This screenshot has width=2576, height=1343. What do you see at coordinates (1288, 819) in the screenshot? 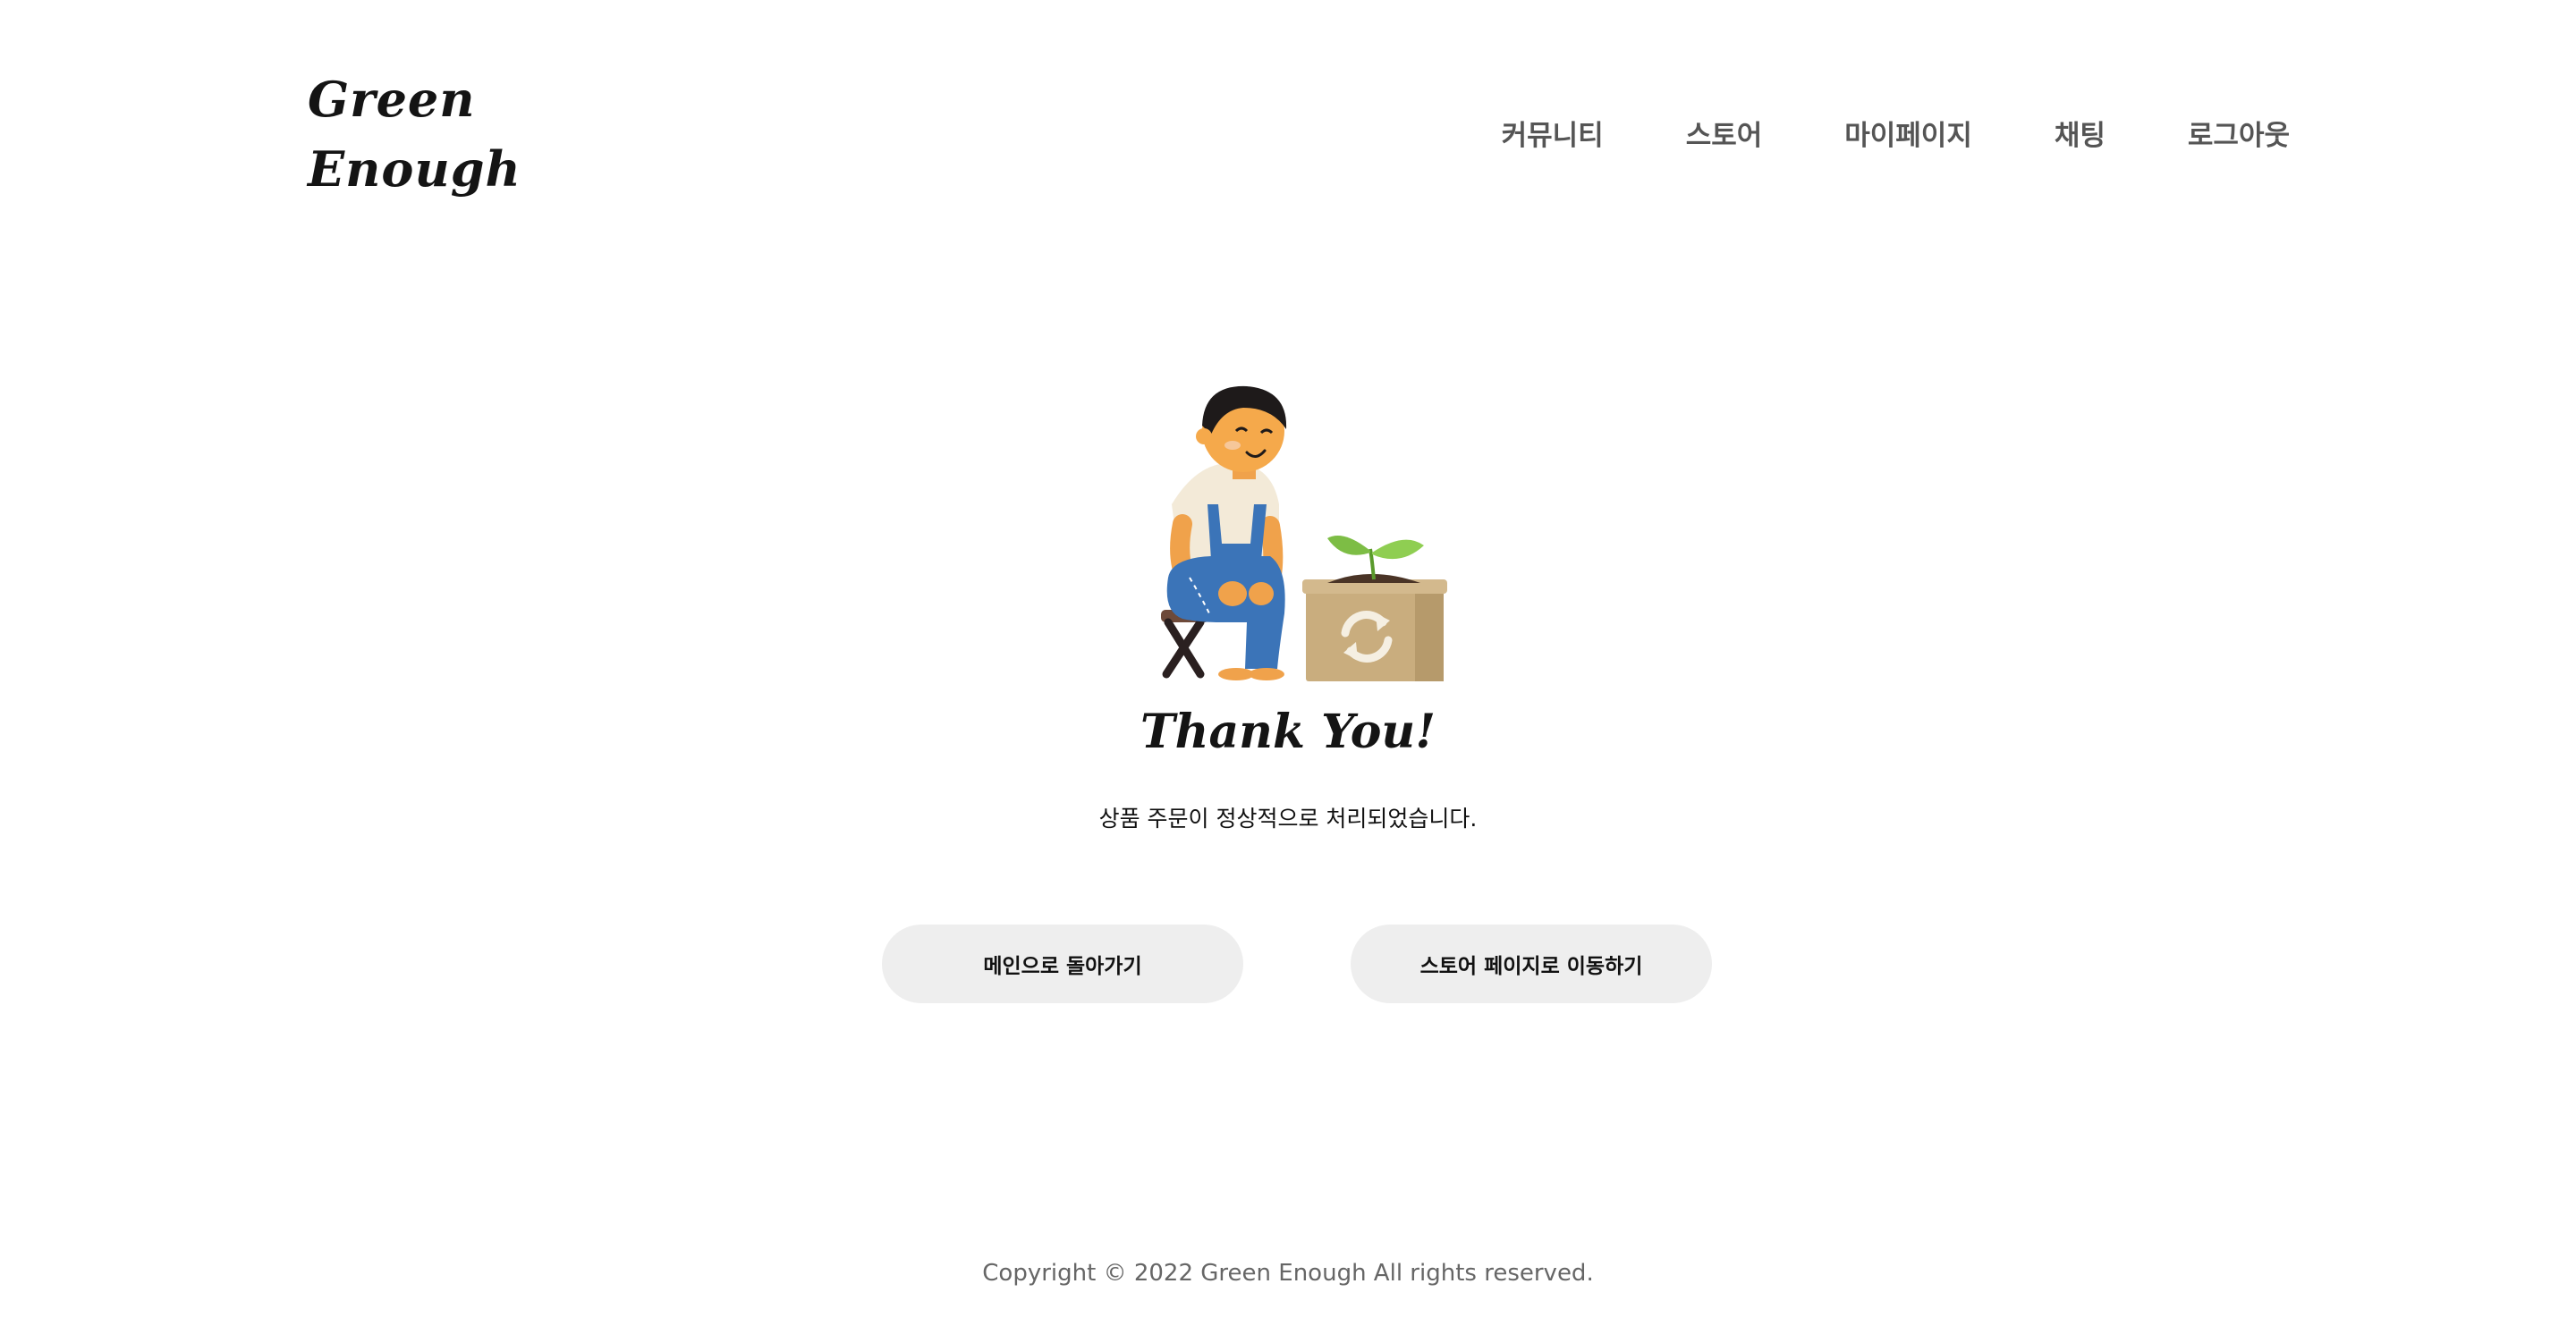
I see `order-complete-message: 상품 주문이 정상적으로 처리되었습니다.` at bounding box center [1288, 819].